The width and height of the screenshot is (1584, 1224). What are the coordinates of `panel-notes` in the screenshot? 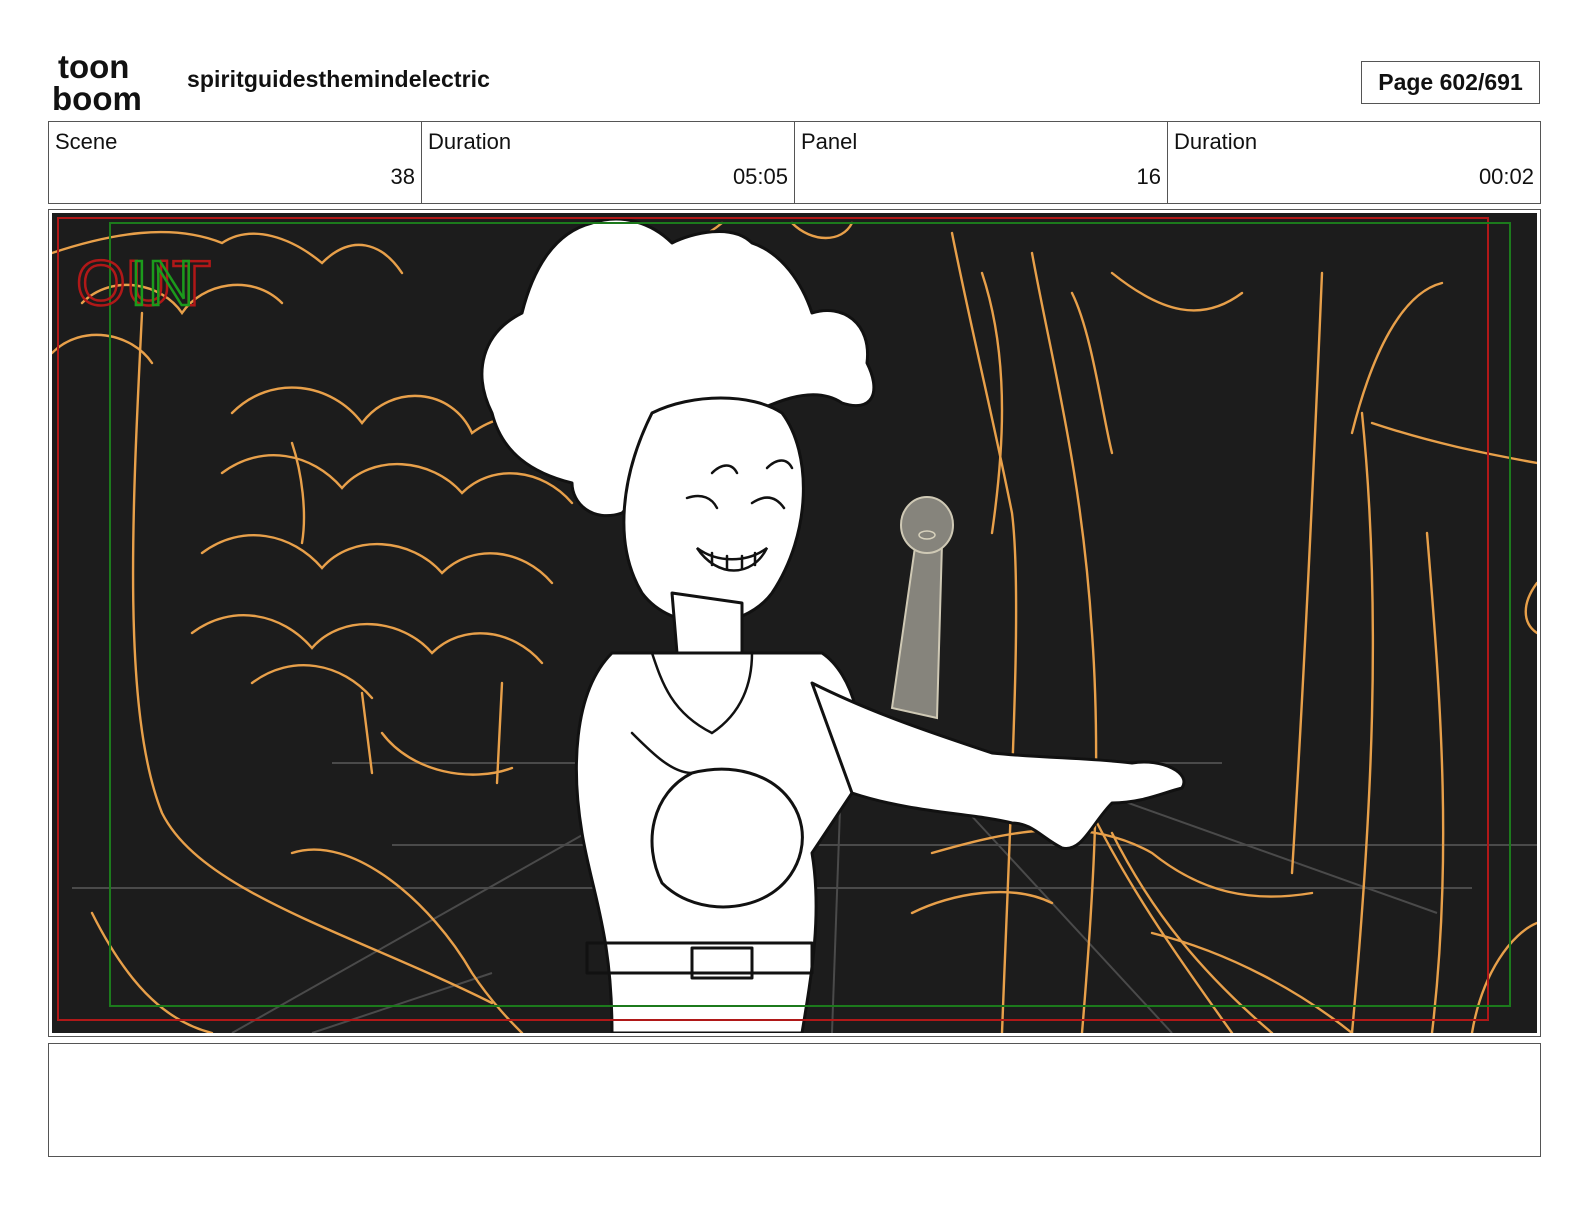 It's located at (794, 1100).